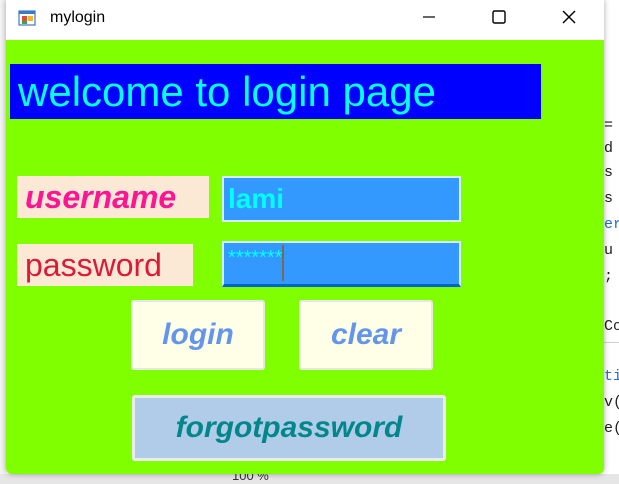  What do you see at coordinates (275, 91) in the screenshot?
I see `page-heading: welcome to login page` at bounding box center [275, 91].